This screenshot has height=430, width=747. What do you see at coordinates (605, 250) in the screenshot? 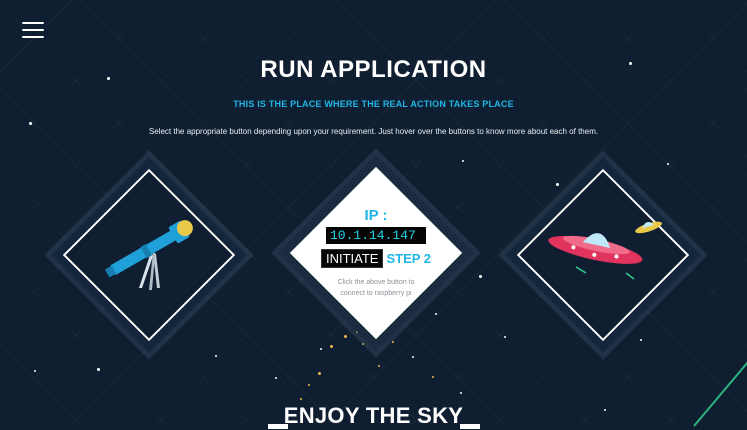
I see `ufo-icon` at bounding box center [605, 250].